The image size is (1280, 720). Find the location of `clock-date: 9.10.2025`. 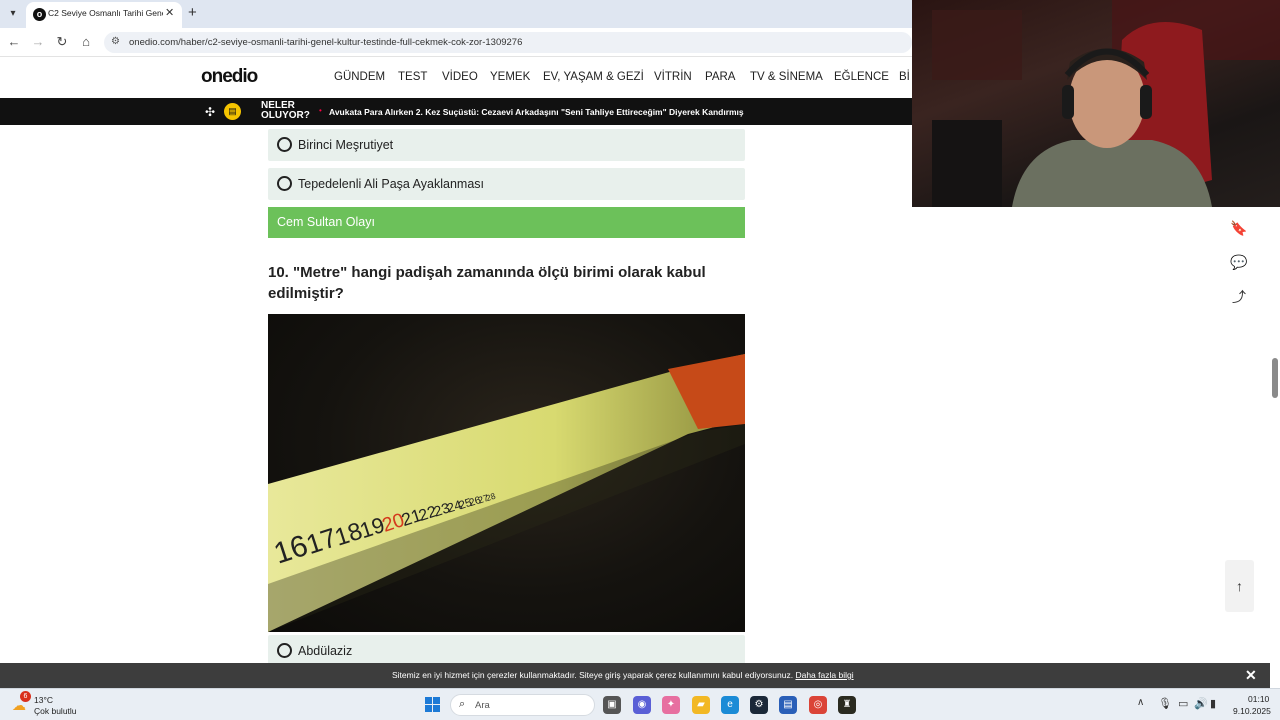

clock-date: 9.10.2025 is located at coordinates (1252, 711).